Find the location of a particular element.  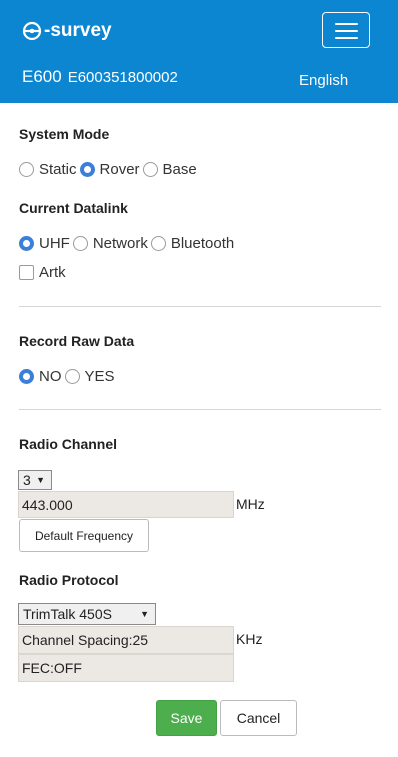

radio-network is located at coordinates (80, 243).